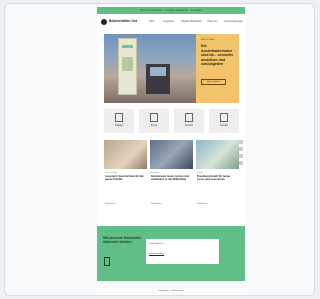  I want to click on logo-icon, so click(104, 22).